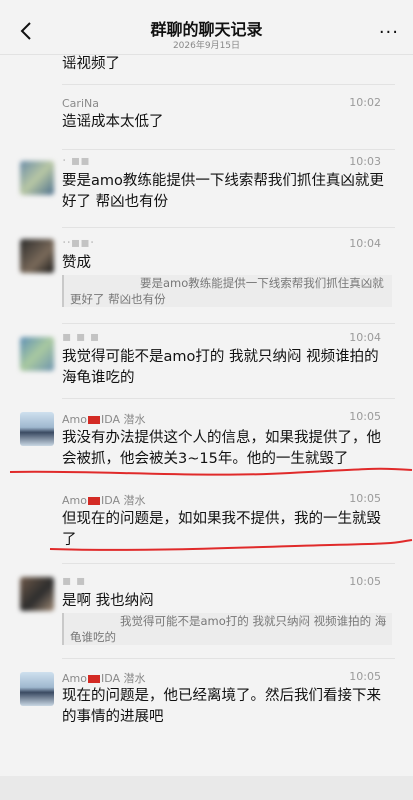 The height and width of the screenshot is (800, 413). I want to click on message-text: 谣视频了, so click(91, 64).